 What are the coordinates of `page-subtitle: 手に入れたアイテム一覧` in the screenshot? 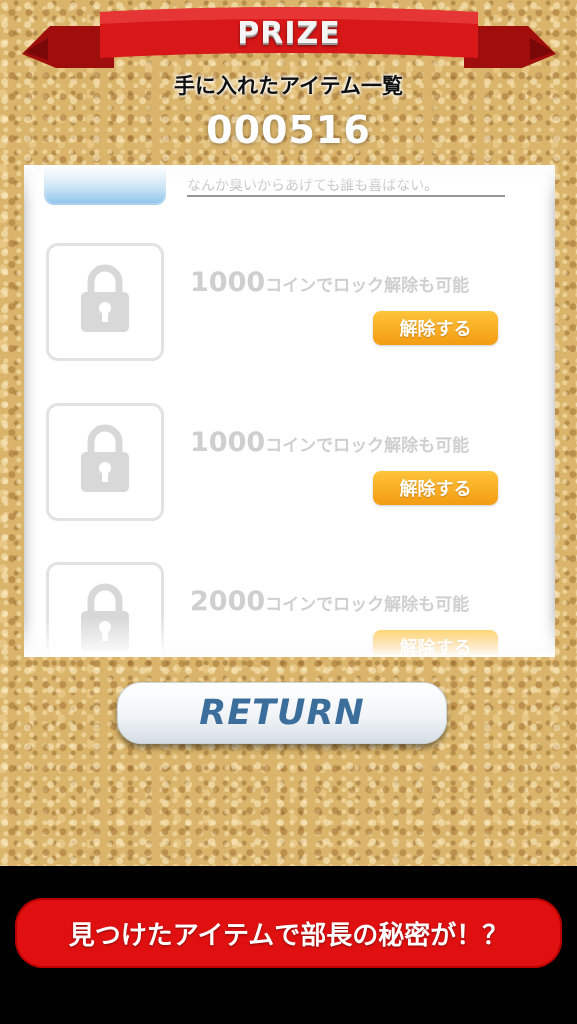 It's located at (288, 86).